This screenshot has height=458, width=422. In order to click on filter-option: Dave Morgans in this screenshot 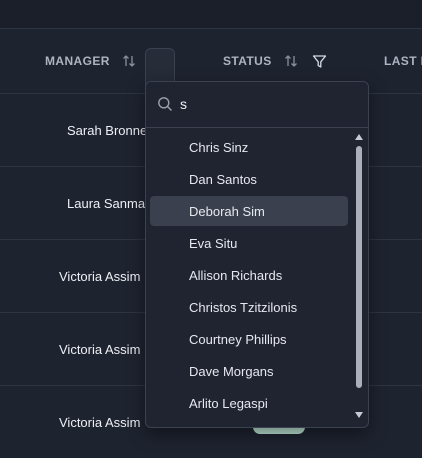, I will do `click(249, 371)`.